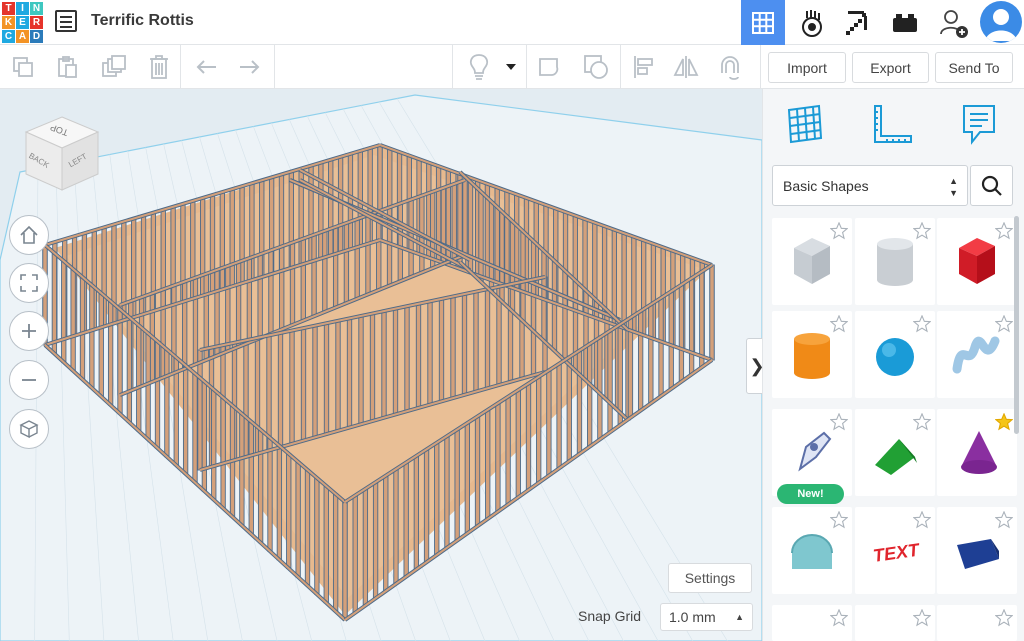 The height and width of the screenshot is (641, 1024). Describe the element at coordinates (890, 67) in the screenshot. I see `export-button: Export` at that location.